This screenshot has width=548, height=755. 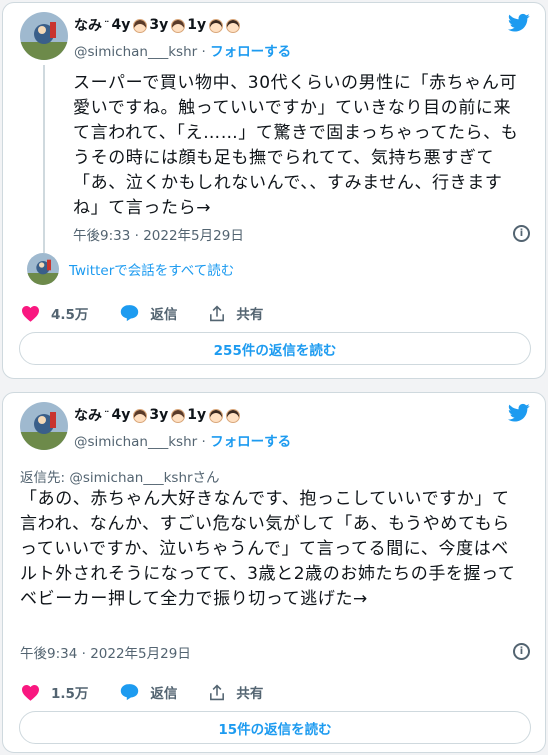 What do you see at coordinates (70, 694) in the screenshot?
I see `like-count: 1.5万` at bounding box center [70, 694].